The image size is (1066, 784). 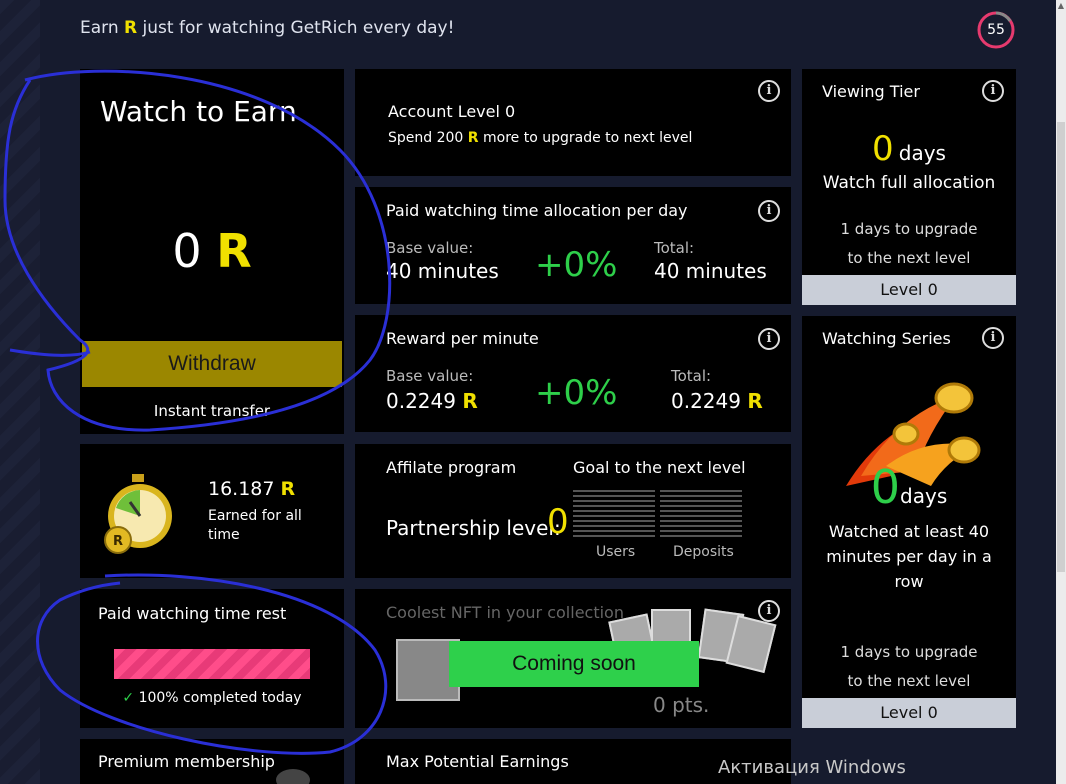 I want to click on windows-activation-watermark: Активация Windows, so click(x=812, y=767).